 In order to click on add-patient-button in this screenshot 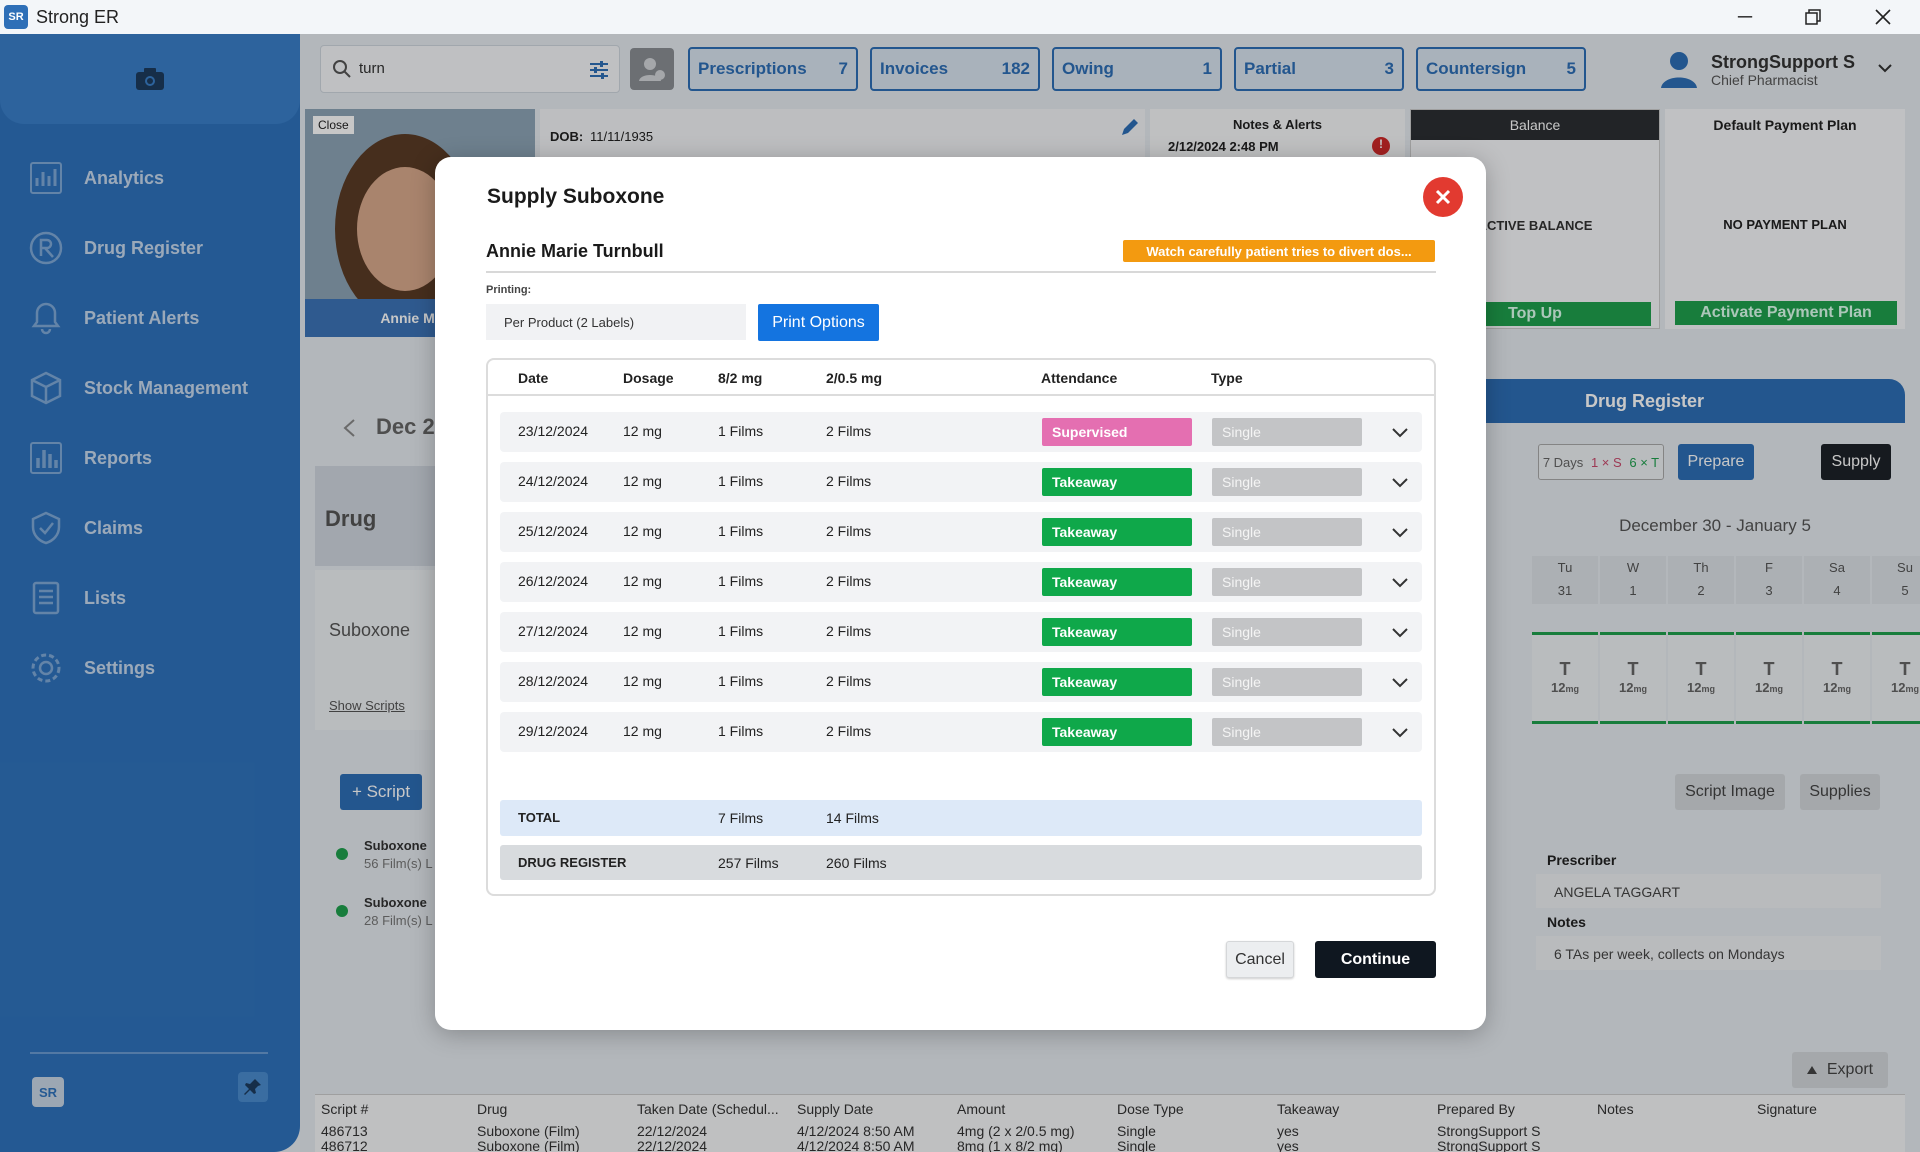, I will do `click(652, 69)`.